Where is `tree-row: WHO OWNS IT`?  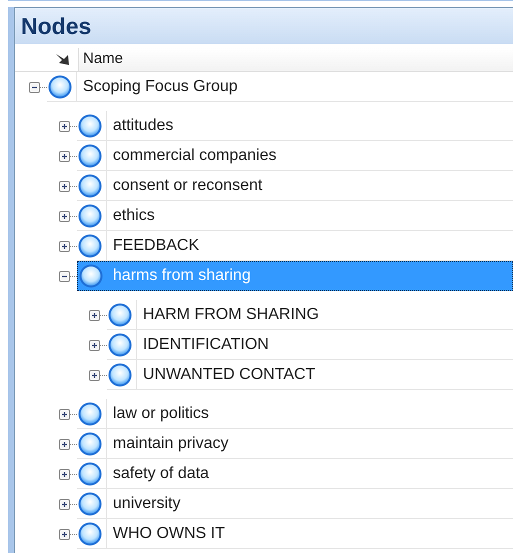 tree-row: WHO OWNS IT is located at coordinates (294, 534).